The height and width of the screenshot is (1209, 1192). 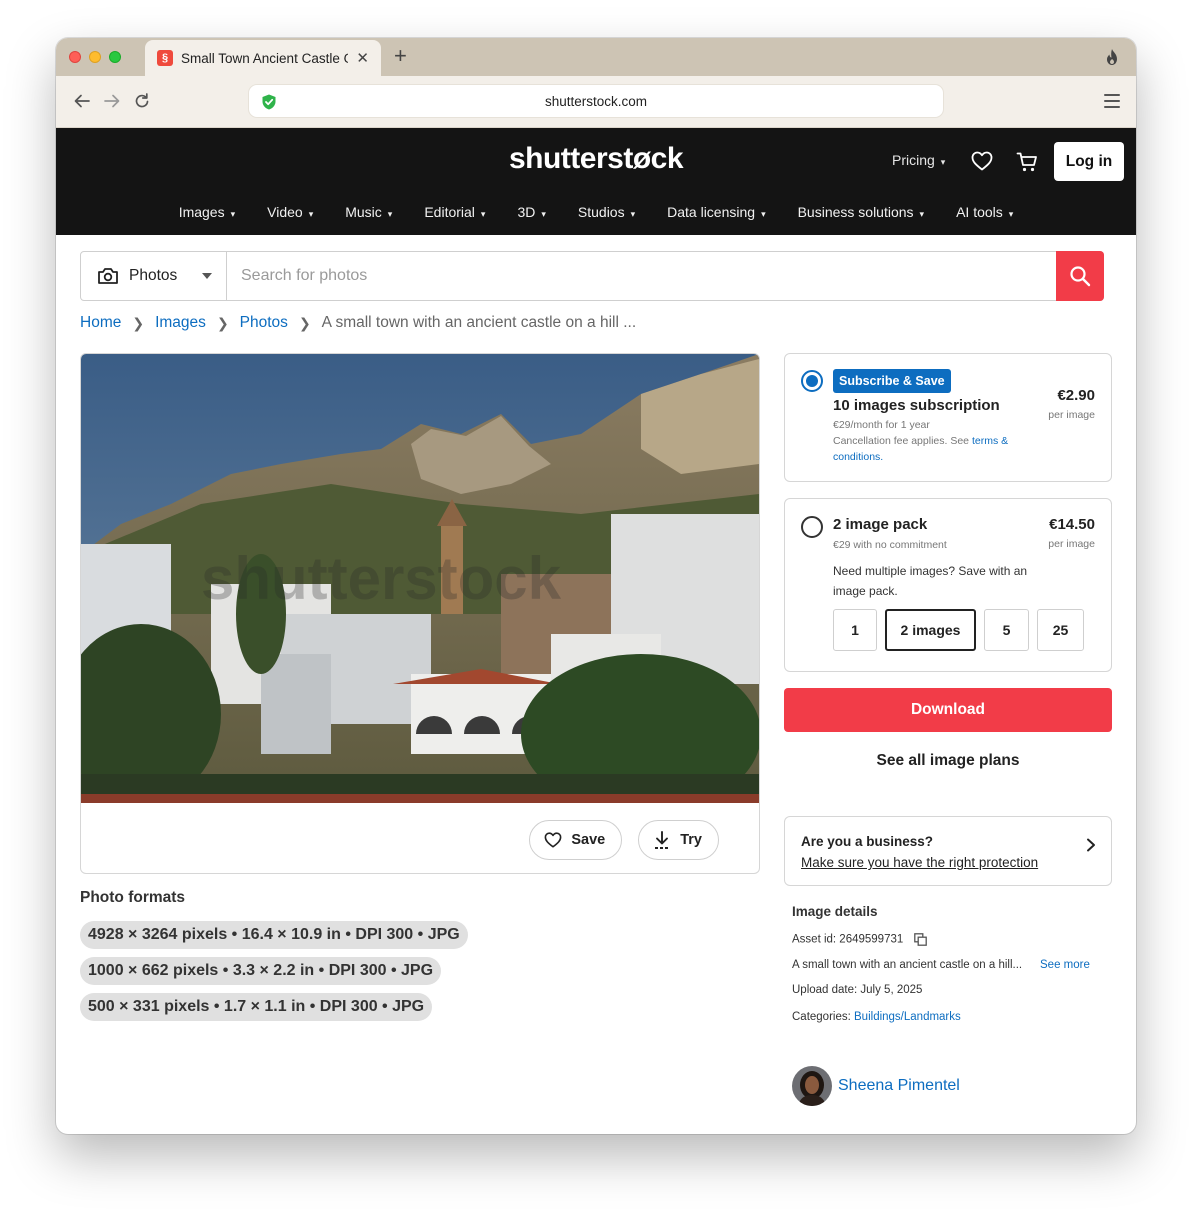 I want to click on business-protection-link: Make sure you have the right protection, so click(x=919, y=862).